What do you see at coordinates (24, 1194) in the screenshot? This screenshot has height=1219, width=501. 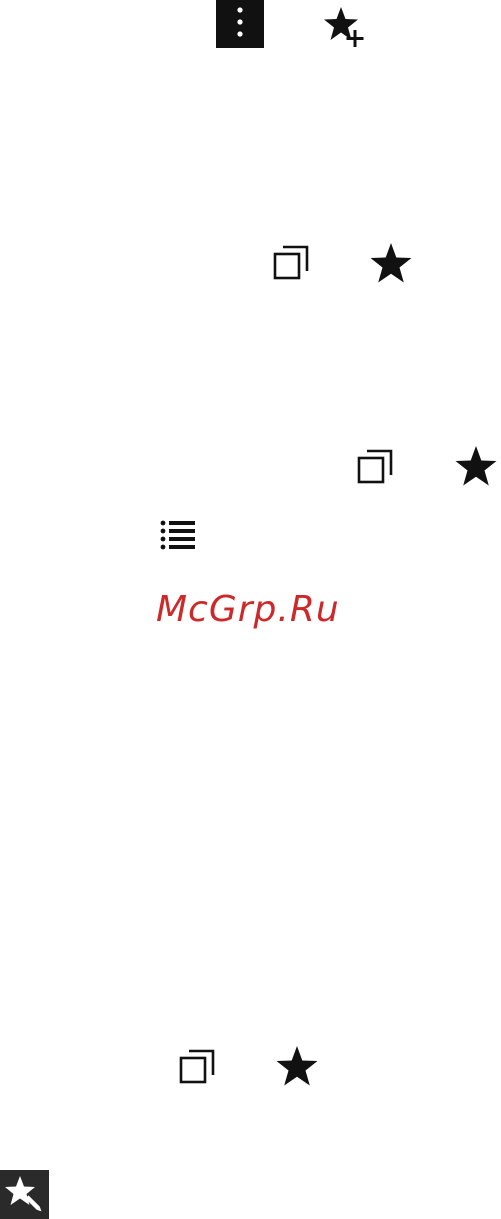 I see `star-edit-icon` at bounding box center [24, 1194].